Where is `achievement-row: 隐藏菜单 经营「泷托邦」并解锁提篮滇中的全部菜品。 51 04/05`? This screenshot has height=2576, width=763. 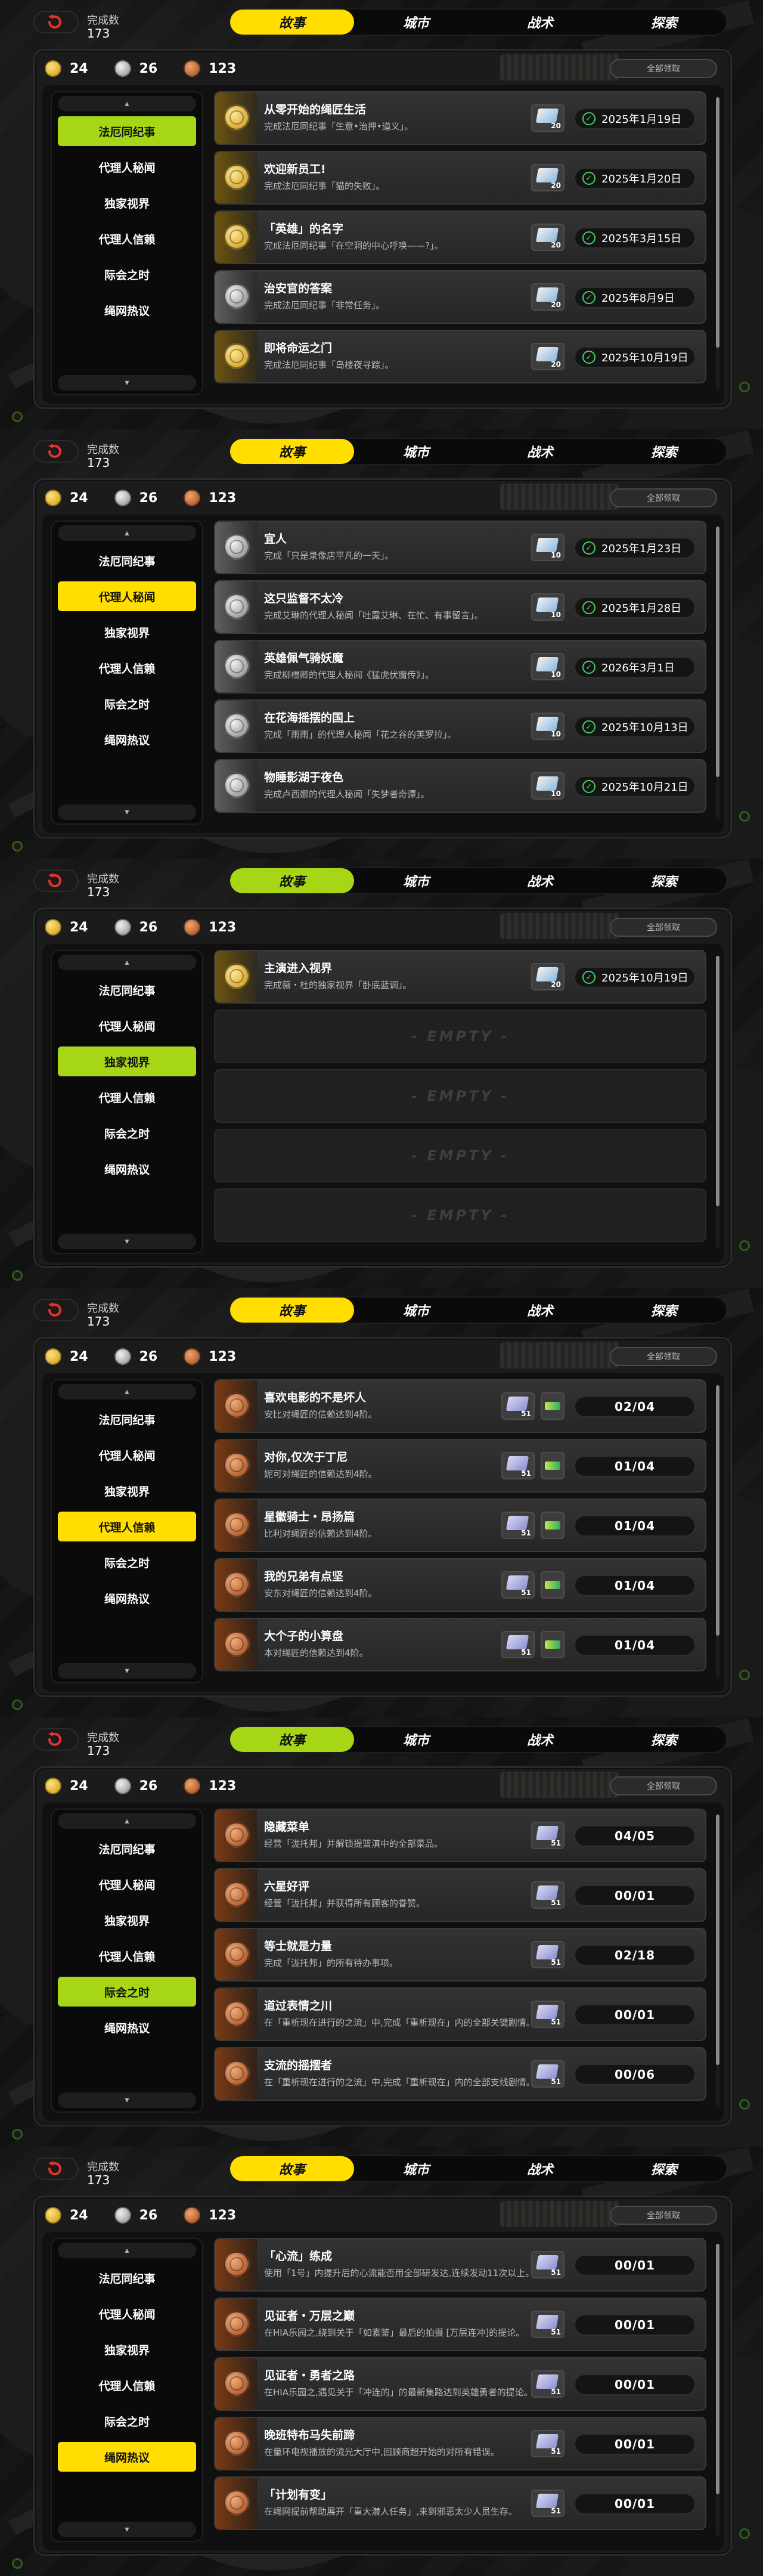
achievement-row: 隐藏菜单 经营「泷托邦」并解锁提篮滇中的全部菜品。 51 04/05 is located at coordinates (460, 1835).